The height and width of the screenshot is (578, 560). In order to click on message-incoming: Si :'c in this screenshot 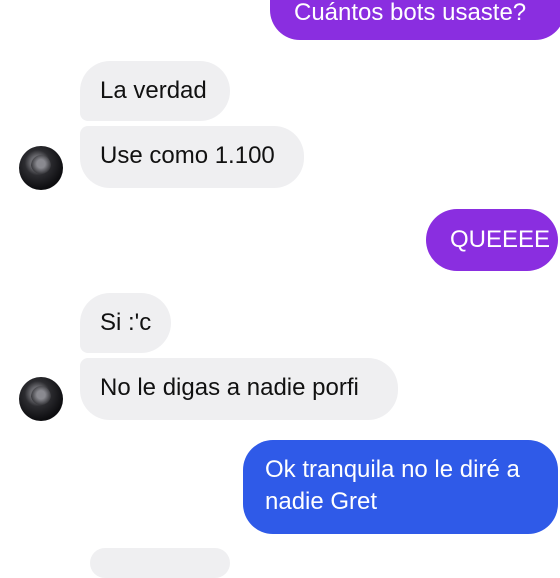, I will do `click(125, 323)`.